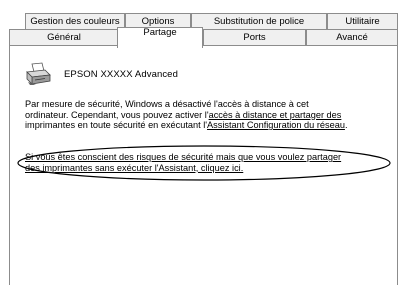 The image size is (405, 287). What do you see at coordinates (275, 115) in the screenshot?
I see `remote-access-link: accès à distance et partager des` at bounding box center [275, 115].